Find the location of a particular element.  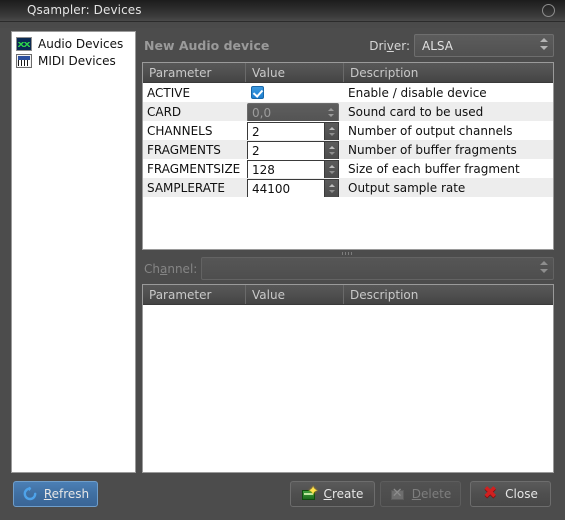

fragments-stepper: 2 is located at coordinates (293, 150).